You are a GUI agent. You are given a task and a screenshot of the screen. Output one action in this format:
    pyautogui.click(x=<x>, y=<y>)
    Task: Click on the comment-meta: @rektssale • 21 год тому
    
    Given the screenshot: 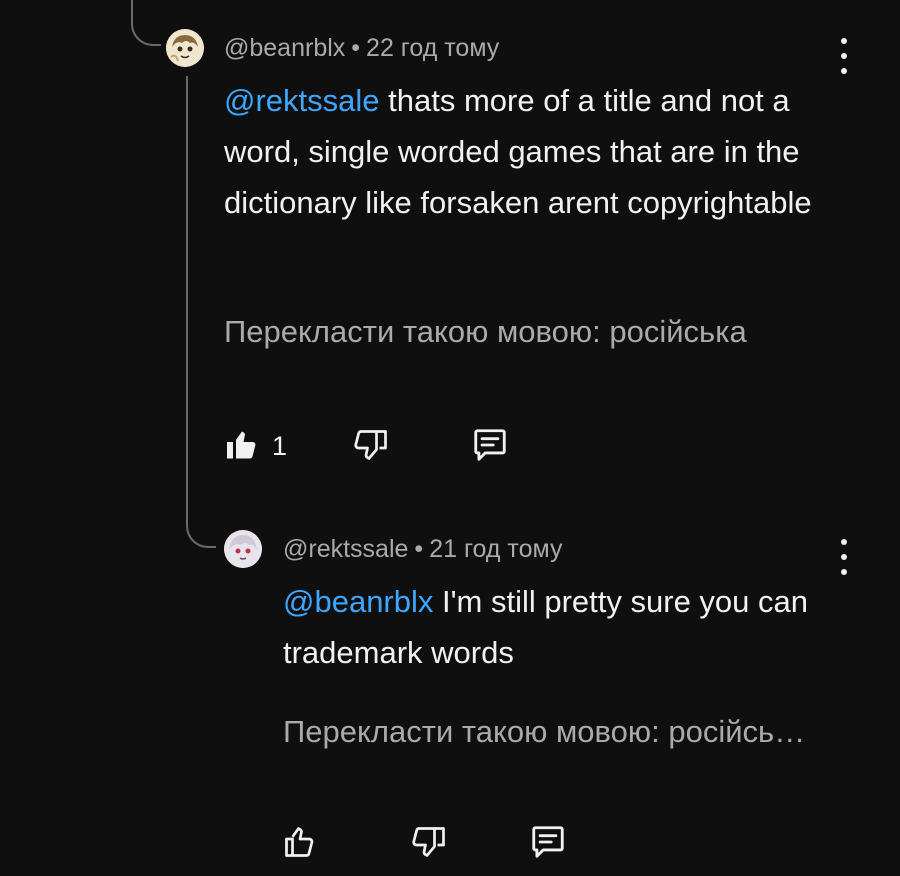 What is the action you would take?
    pyautogui.click(x=422, y=549)
    